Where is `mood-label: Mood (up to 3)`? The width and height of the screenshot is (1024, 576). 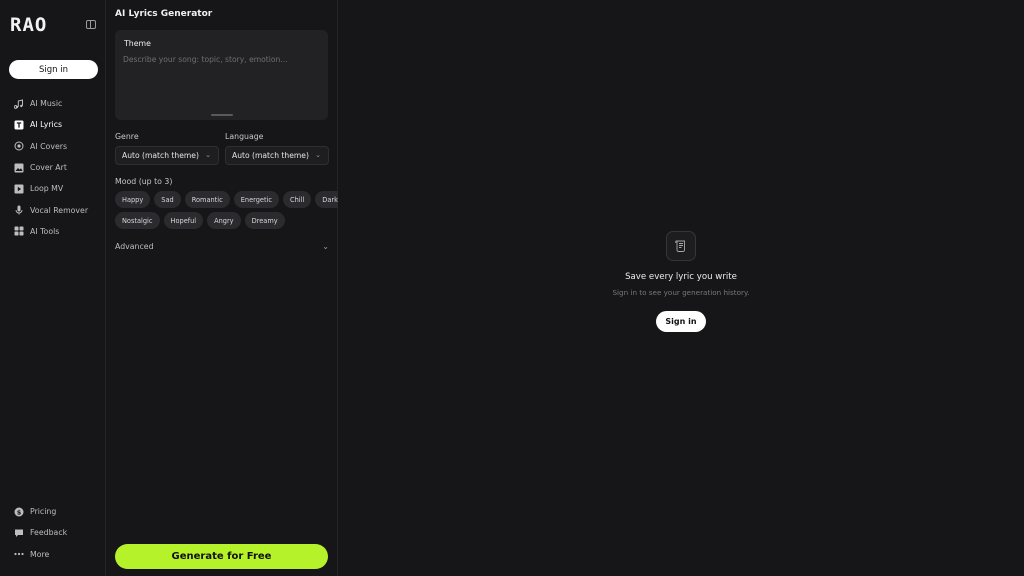 mood-label: Mood (up to 3) is located at coordinates (144, 181).